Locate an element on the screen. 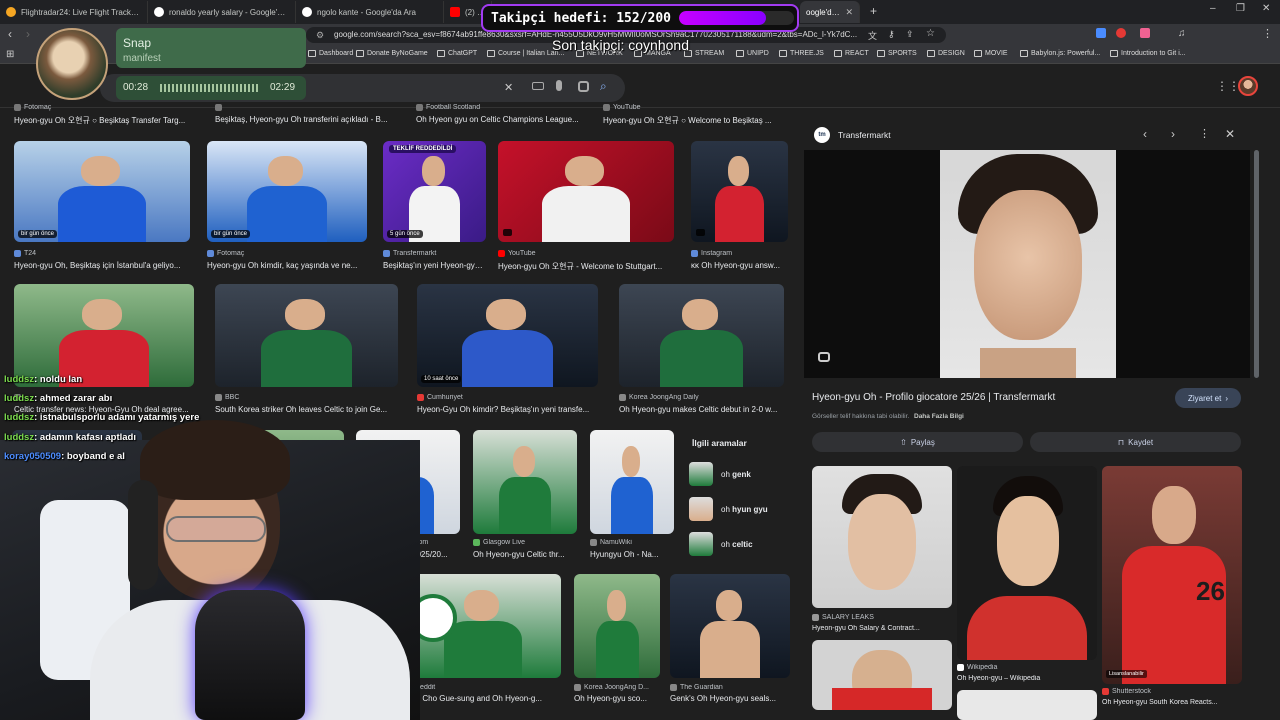 The height and width of the screenshot is (720, 1280). related-search-item: oh hyun gyu is located at coordinates (739, 509).